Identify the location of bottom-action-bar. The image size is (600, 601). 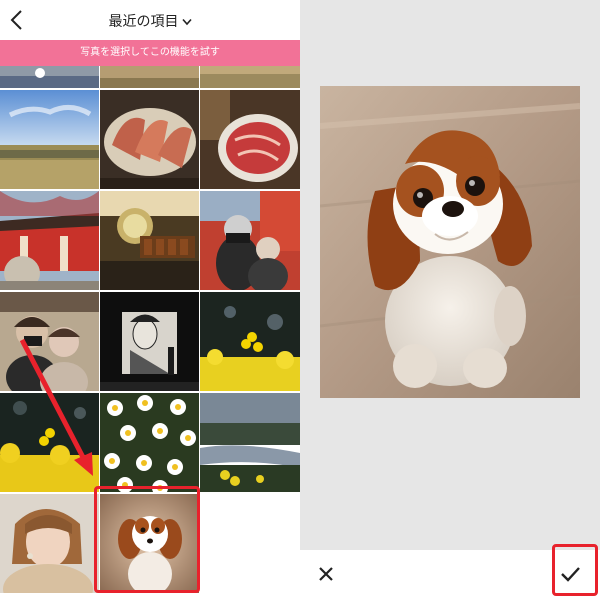
(450, 575).